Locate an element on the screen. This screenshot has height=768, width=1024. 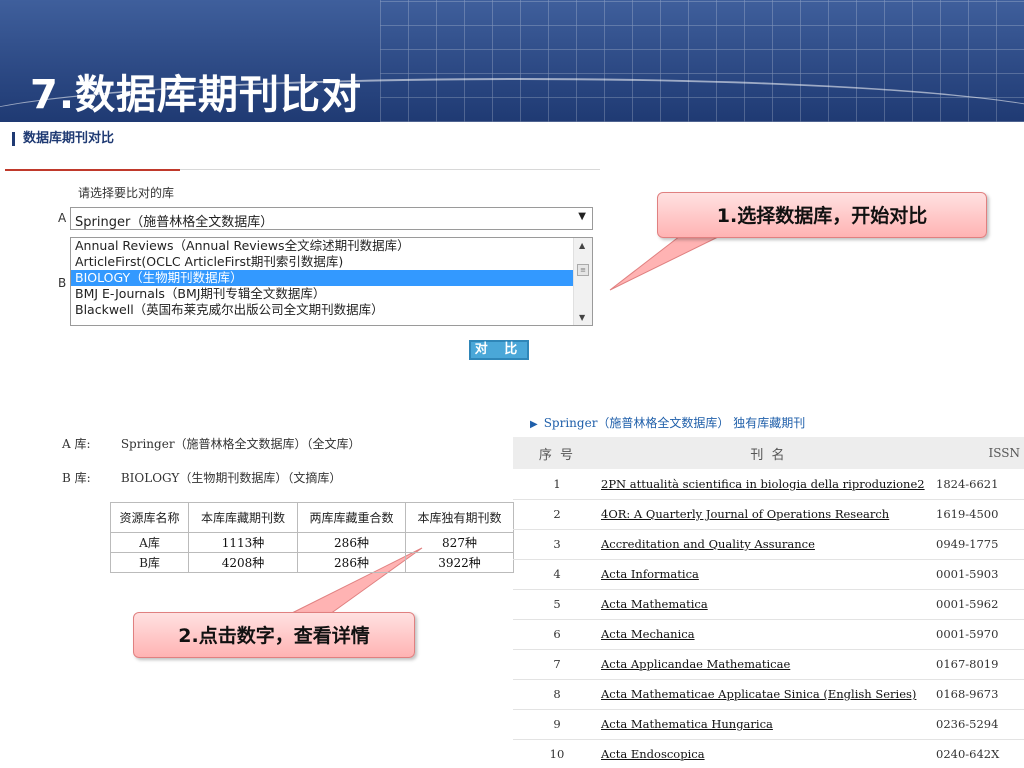
compare-button: 对 比 is located at coordinates (499, 350).